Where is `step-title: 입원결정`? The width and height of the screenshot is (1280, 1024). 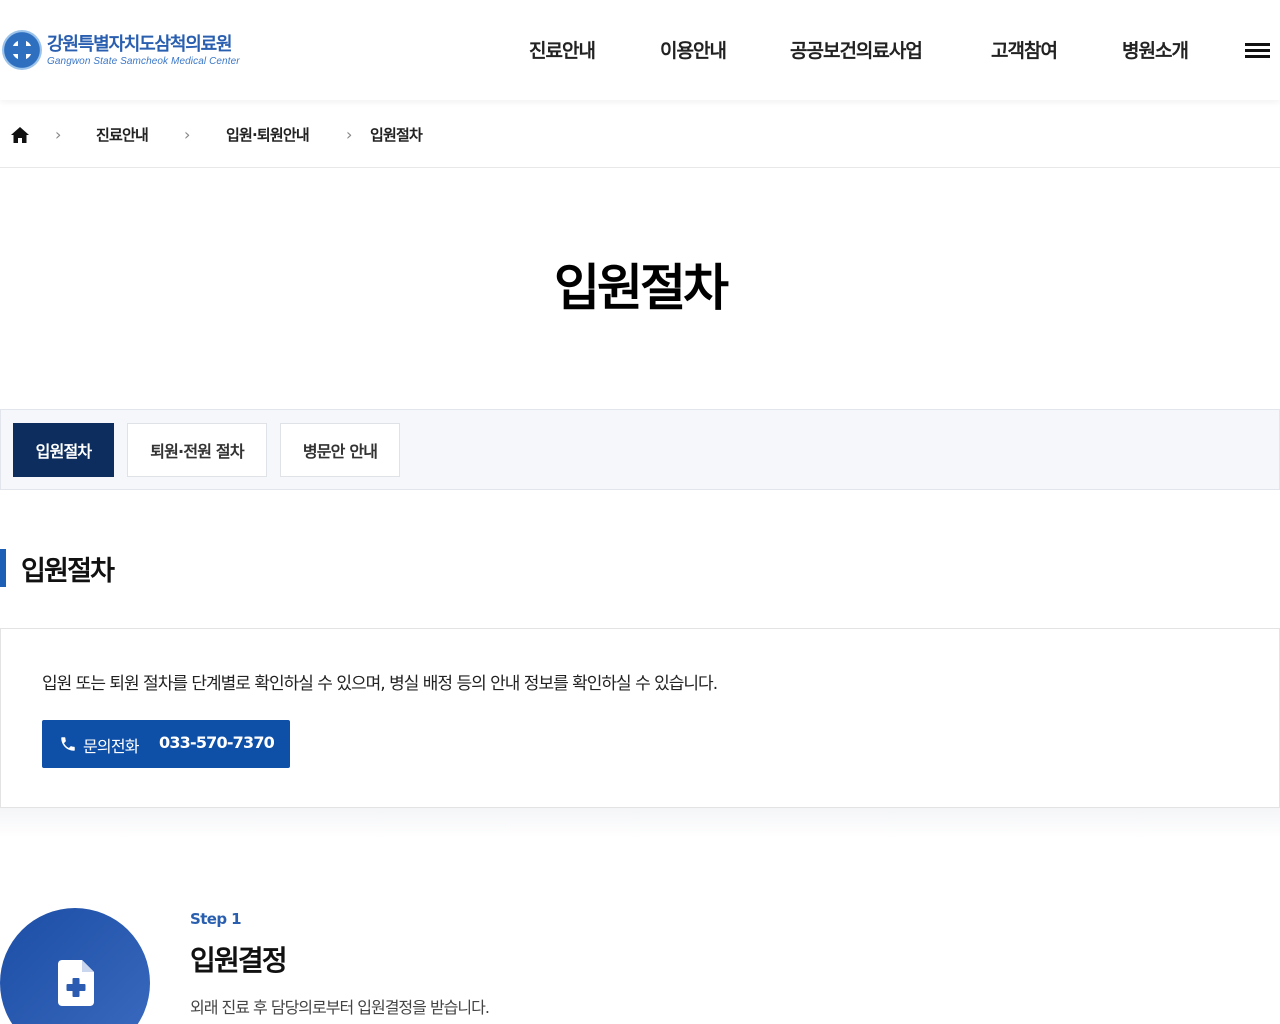
step-title: 입원결정 is located at coordinates (239, 960).